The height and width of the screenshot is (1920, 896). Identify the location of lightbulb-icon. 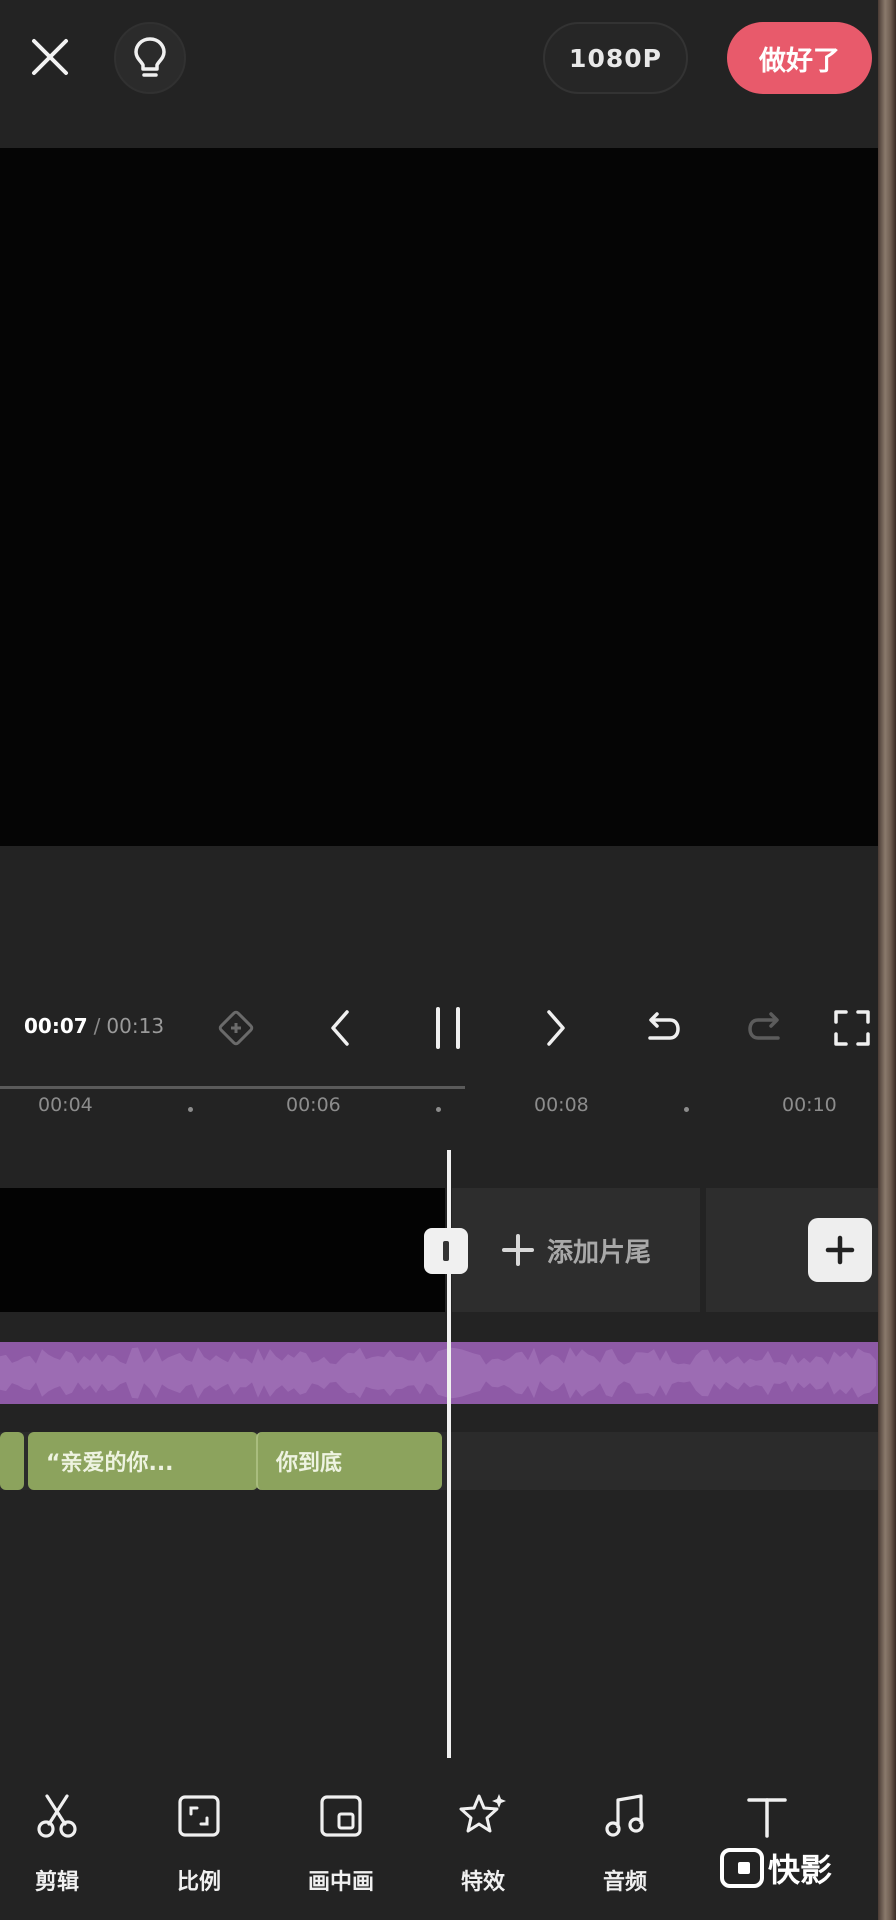
(150, 57).